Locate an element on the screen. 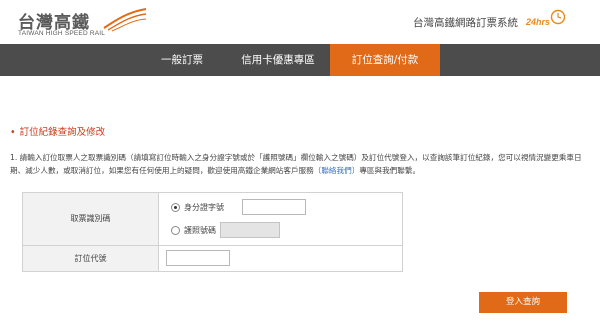  section-title-text: 訂位紀錄查詢及修改 is located at coordinates (62, 132).